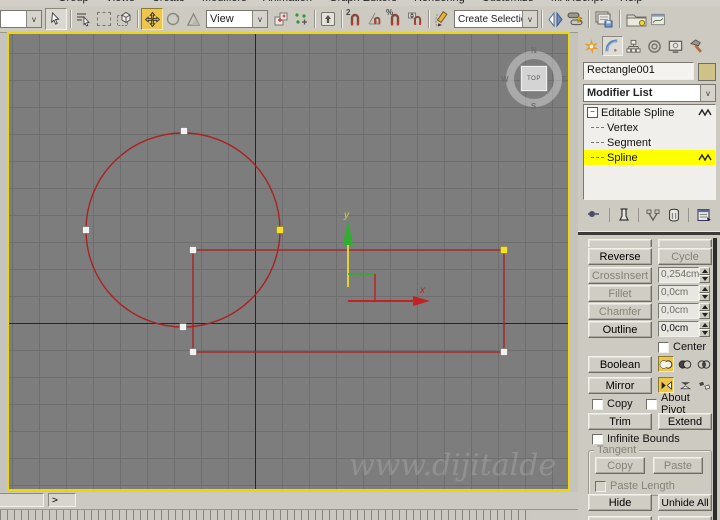 The height and width of the screenshot is (520, 720). I want to click on boolean-subtract-button, so click(685, 364).